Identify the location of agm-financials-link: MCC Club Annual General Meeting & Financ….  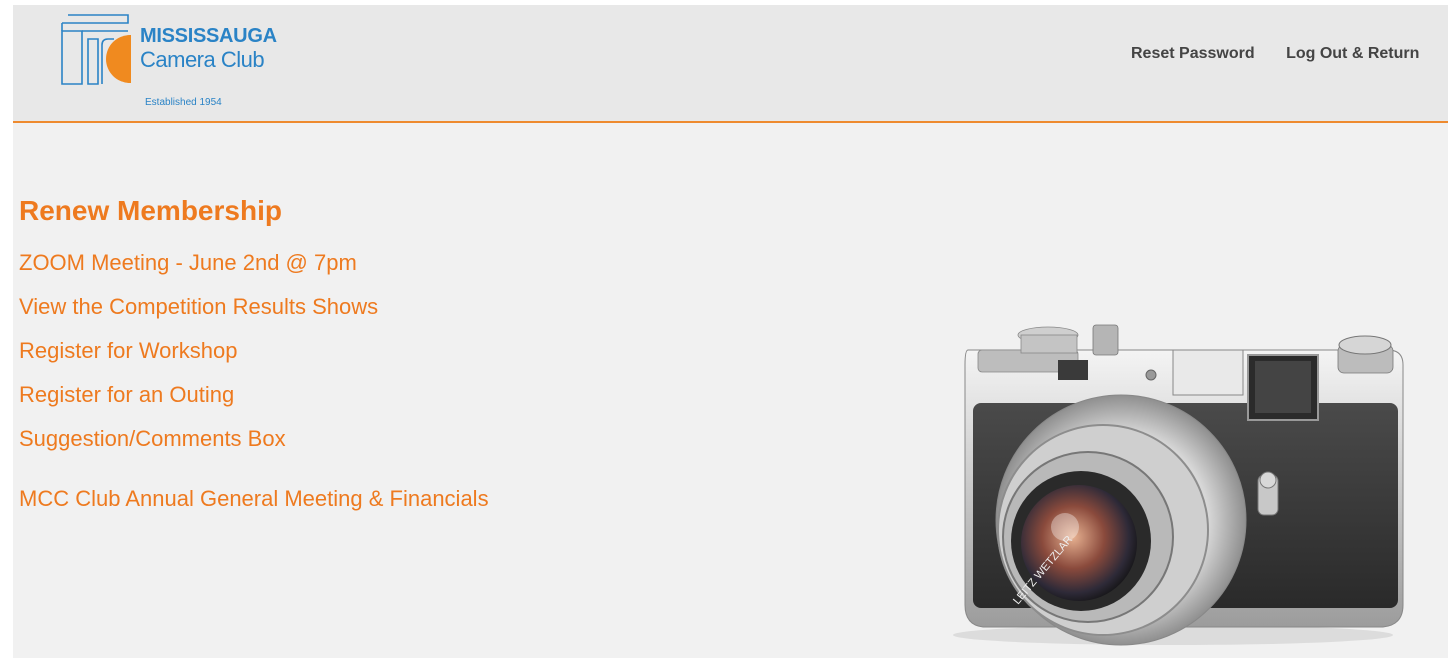
(254, 499).